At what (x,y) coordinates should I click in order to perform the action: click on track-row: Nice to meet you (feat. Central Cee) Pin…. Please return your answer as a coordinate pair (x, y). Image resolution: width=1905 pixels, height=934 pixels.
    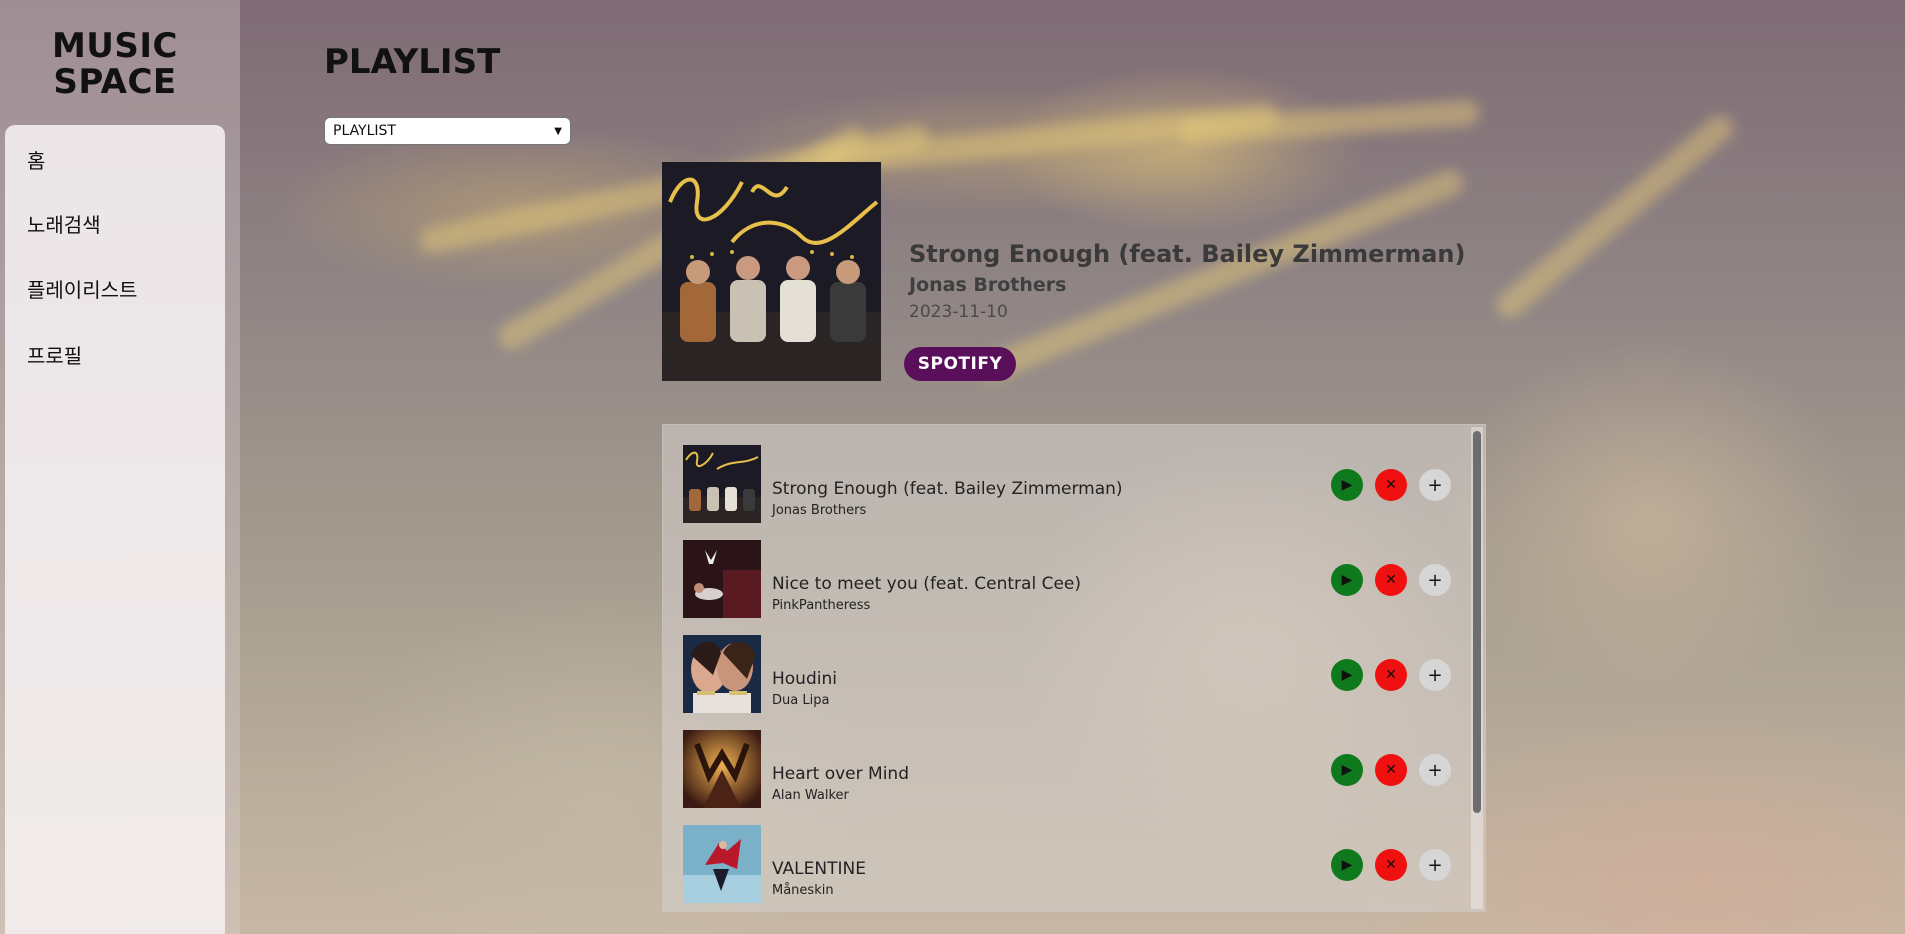
    Looking at the image, I should click on (1063, 580).